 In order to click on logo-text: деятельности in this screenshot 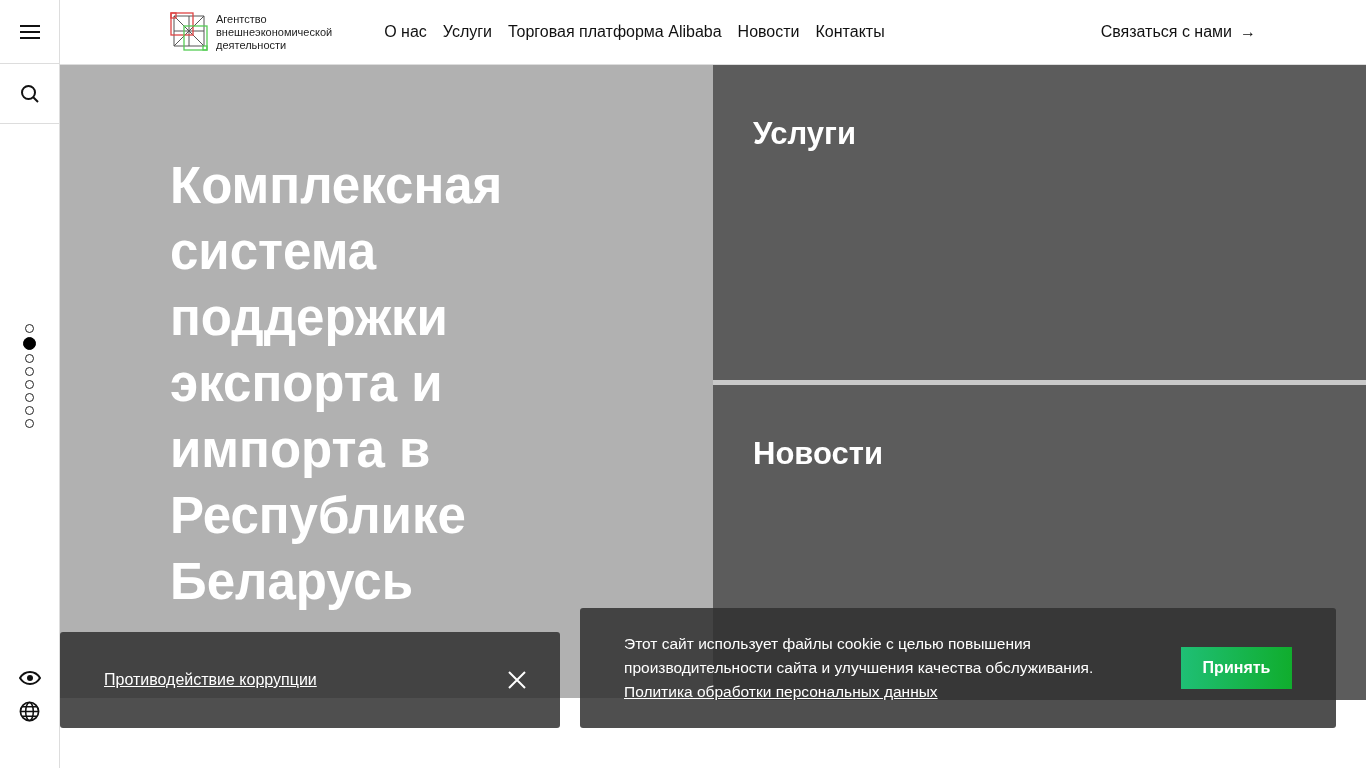, I will do `click(252, 45)`.